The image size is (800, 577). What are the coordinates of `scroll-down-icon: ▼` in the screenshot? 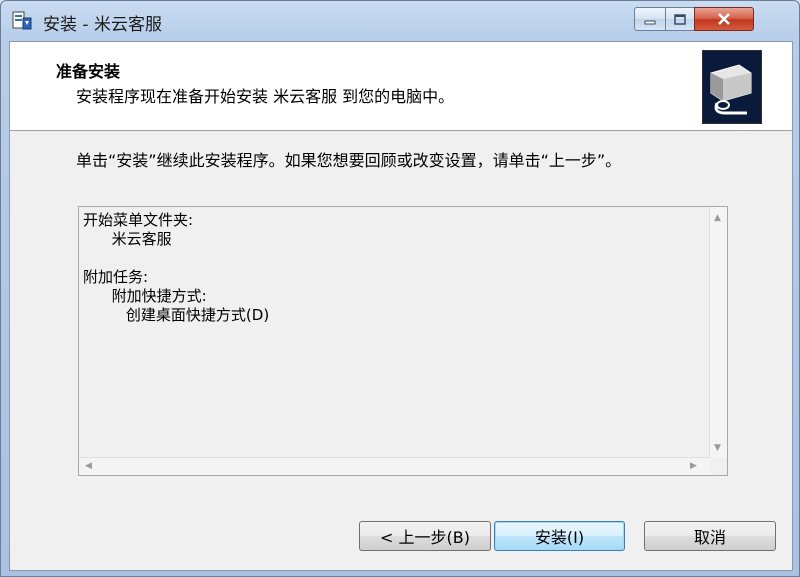 It's located at (717, 448).